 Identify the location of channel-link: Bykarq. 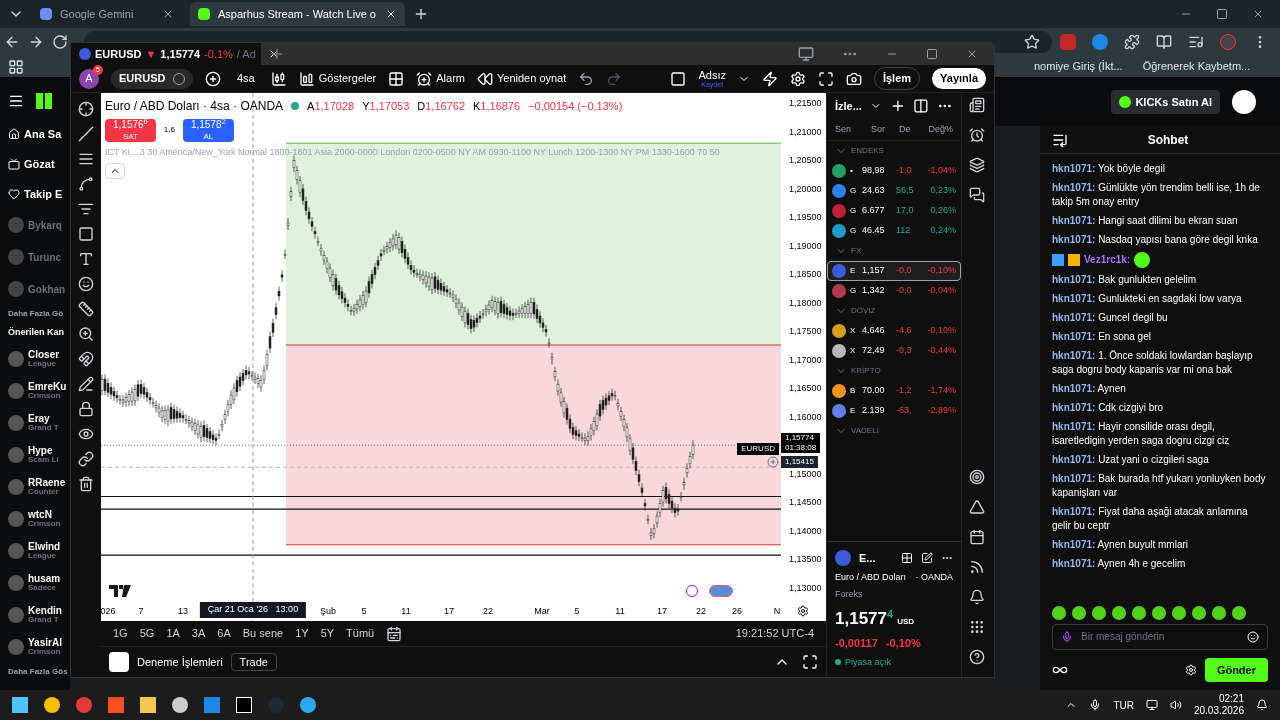
(45, 225).